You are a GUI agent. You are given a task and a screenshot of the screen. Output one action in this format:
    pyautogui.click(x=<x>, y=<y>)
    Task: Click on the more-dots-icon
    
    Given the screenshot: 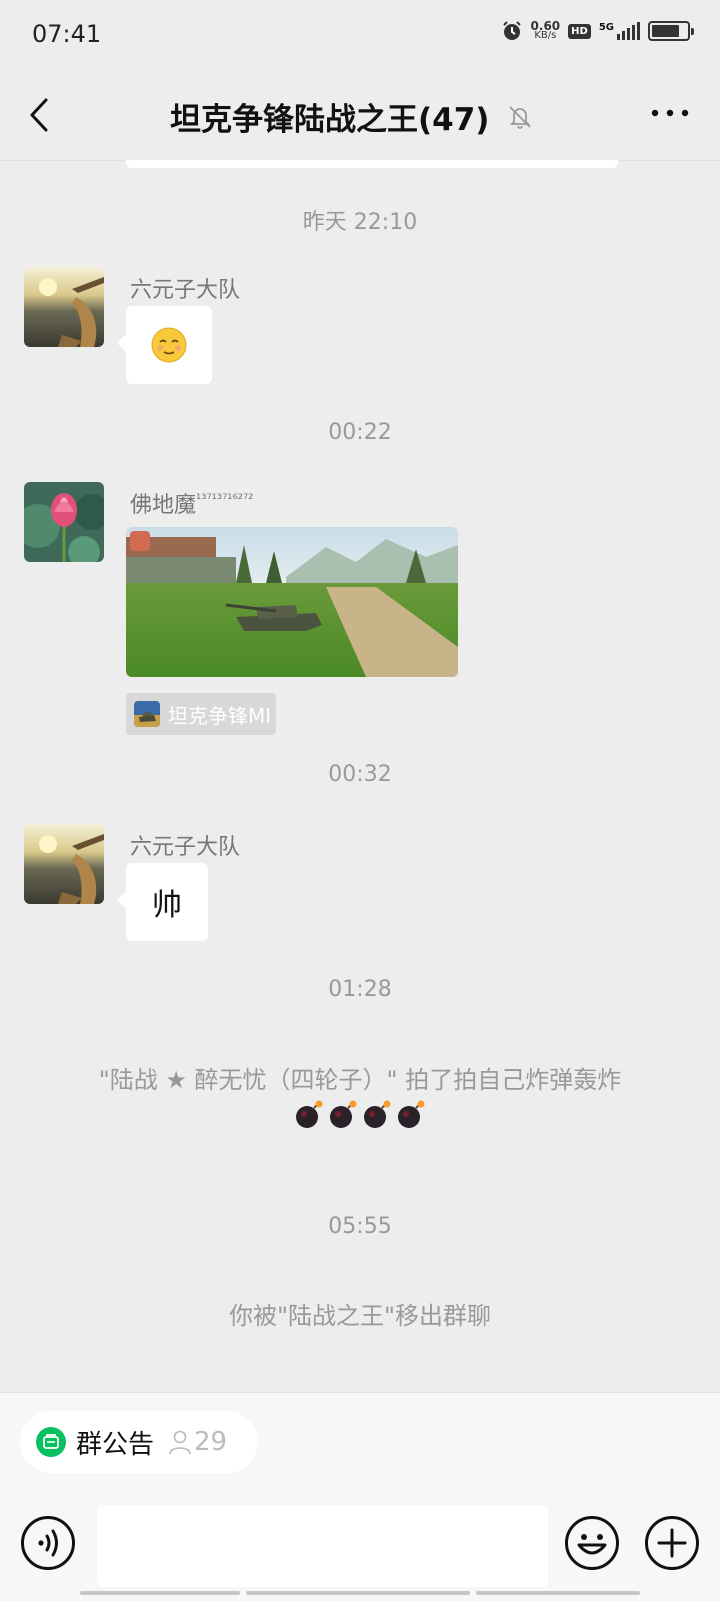 What is the action you would take?
    pyautogui.click(x=670, y=113)
    